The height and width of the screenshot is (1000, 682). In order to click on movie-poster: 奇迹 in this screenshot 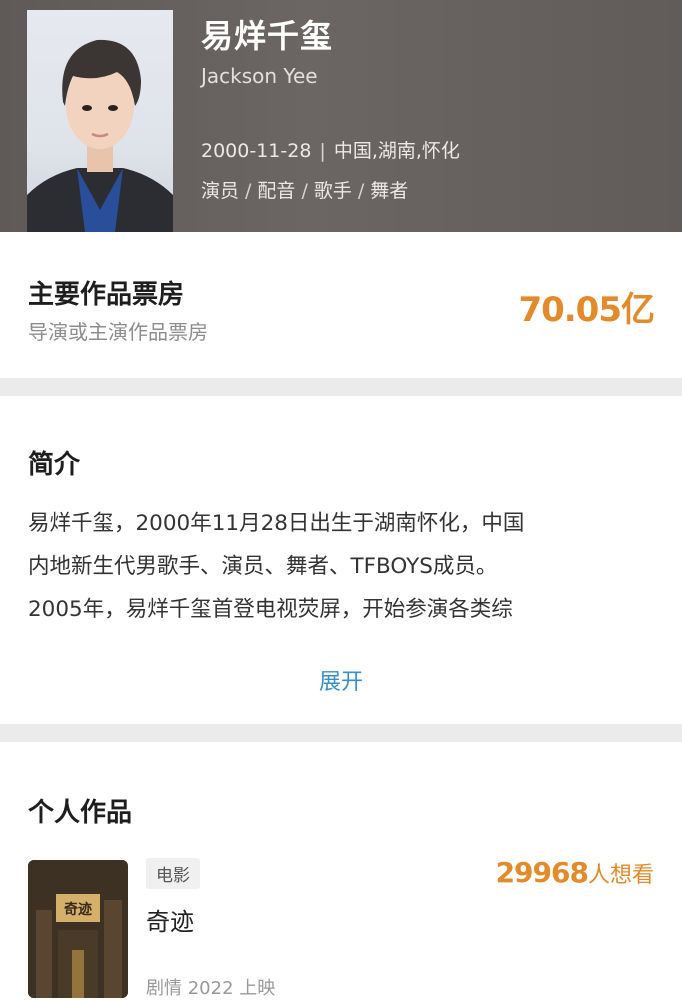, I will do `click(78, 929)`.